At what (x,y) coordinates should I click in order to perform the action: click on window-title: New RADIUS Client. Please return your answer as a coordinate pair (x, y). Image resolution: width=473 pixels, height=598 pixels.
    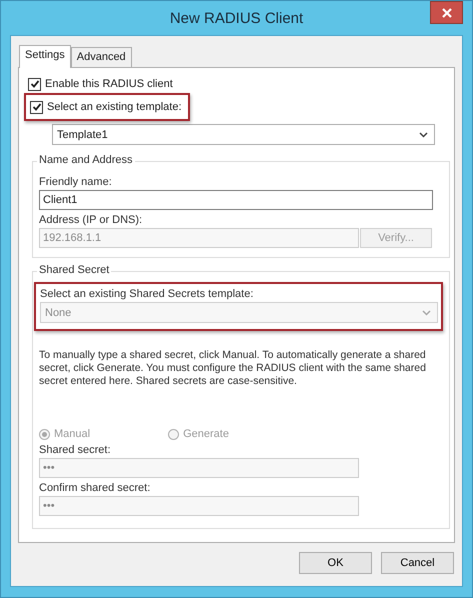
    Looking at the image, I should click on (237, 18).